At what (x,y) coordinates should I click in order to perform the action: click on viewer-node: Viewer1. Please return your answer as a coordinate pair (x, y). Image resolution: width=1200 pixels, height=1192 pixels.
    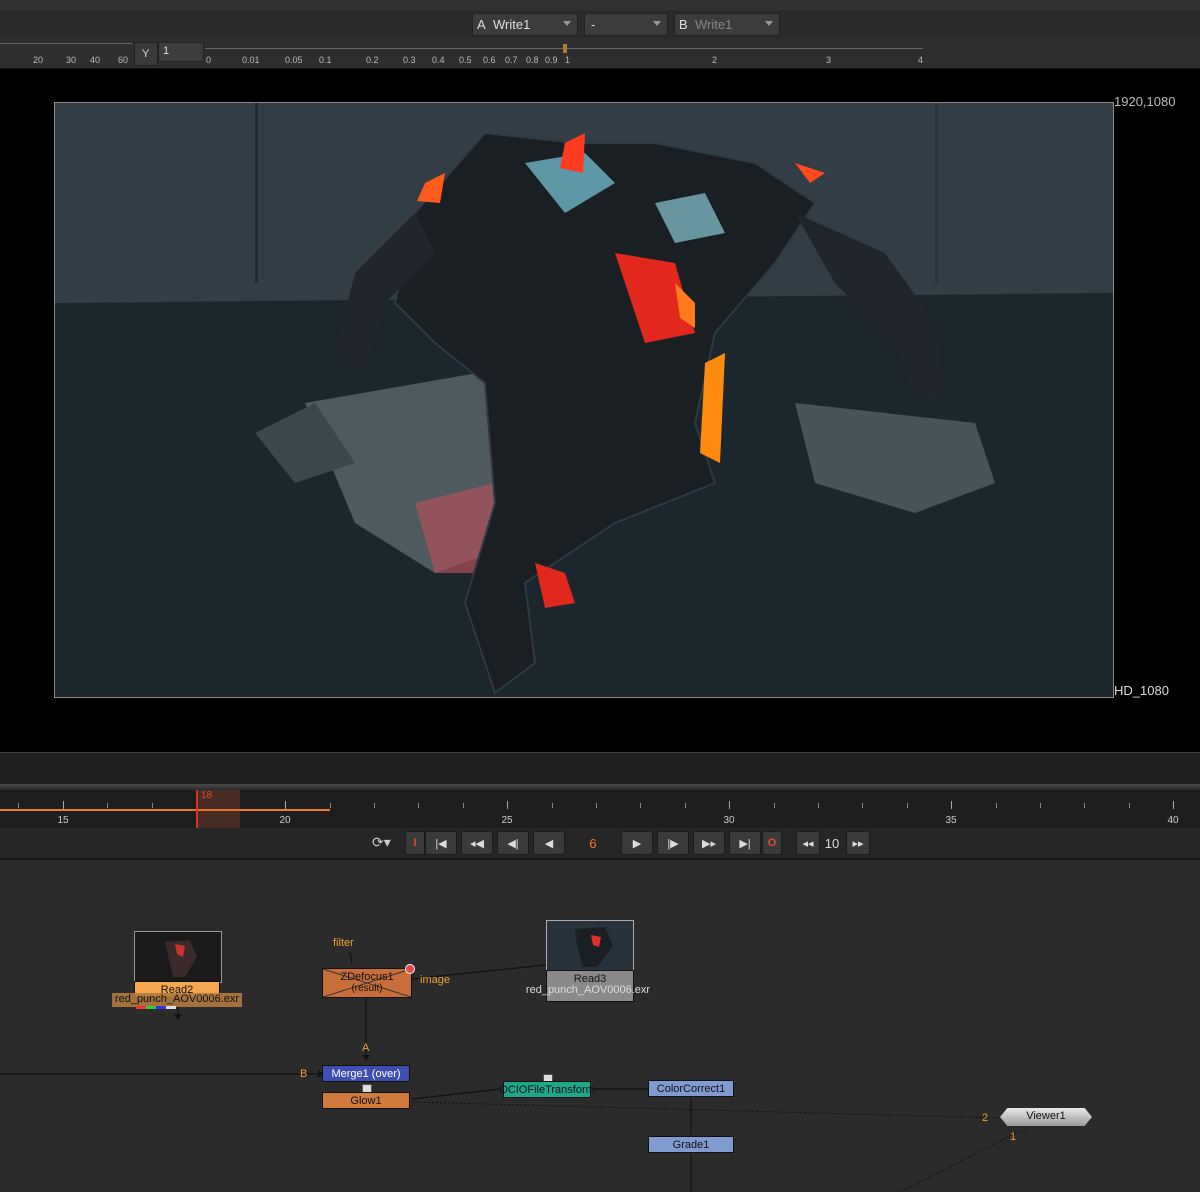
    Looking at the image, I should click on (1046, 1117).